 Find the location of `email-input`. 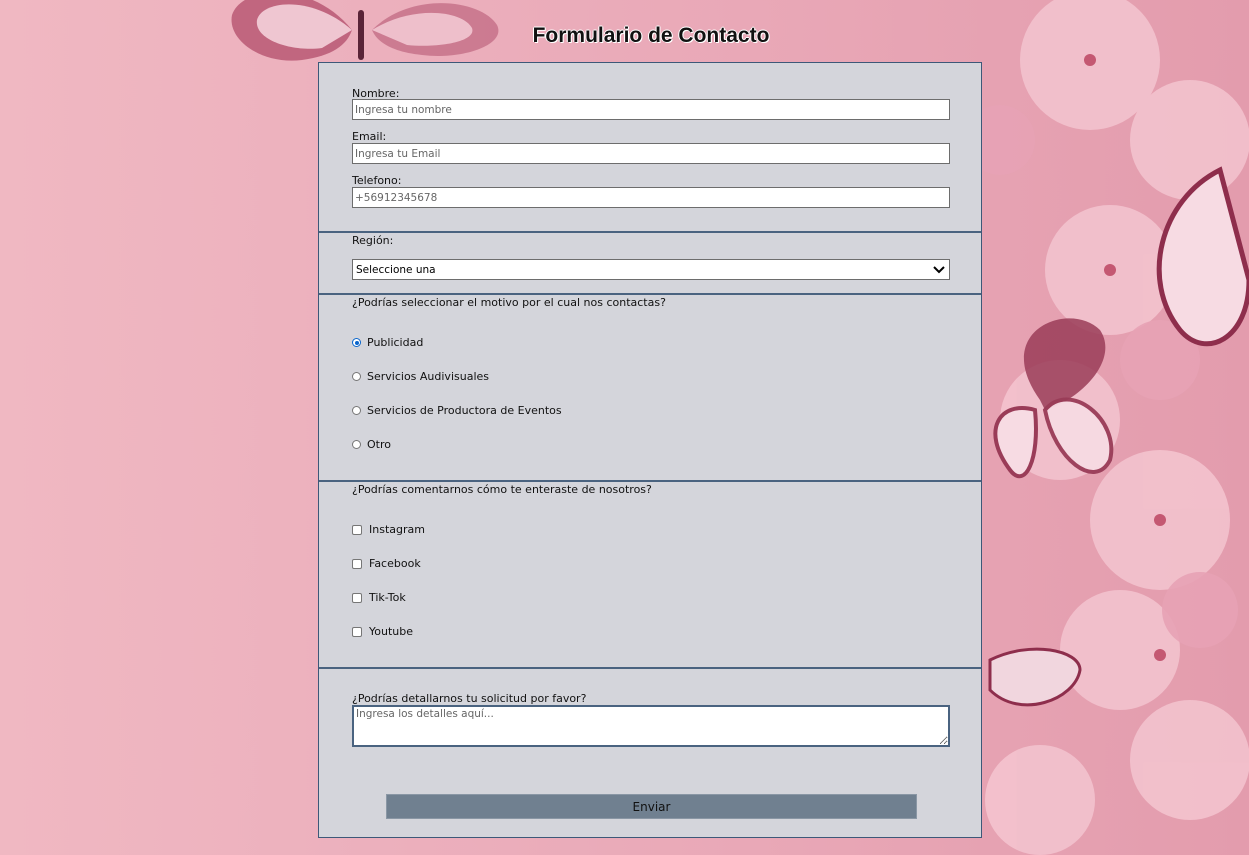

email-input is located at coordinates (651, 153).